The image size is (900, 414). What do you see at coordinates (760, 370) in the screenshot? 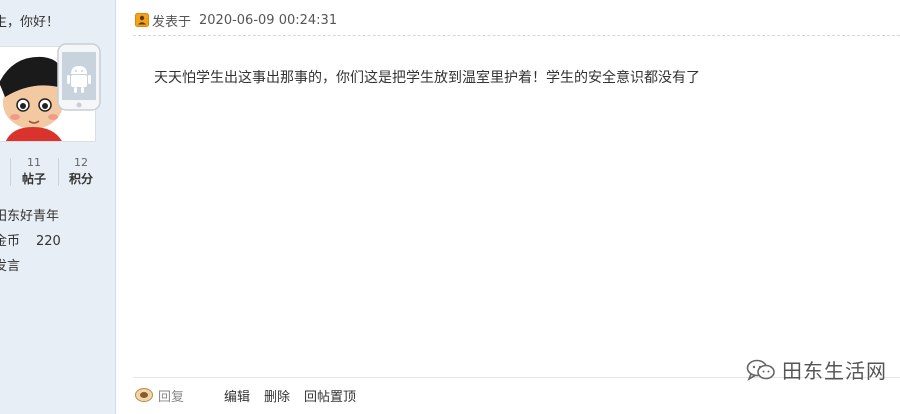
I see `wechat-icon` at bounding box center [760, 370].